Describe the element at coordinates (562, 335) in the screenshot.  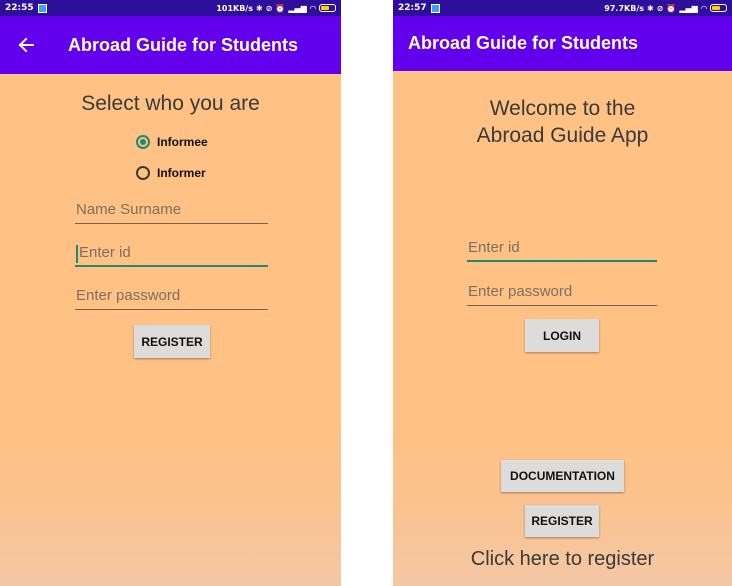
I see `login-button: LOGIN` at that location.